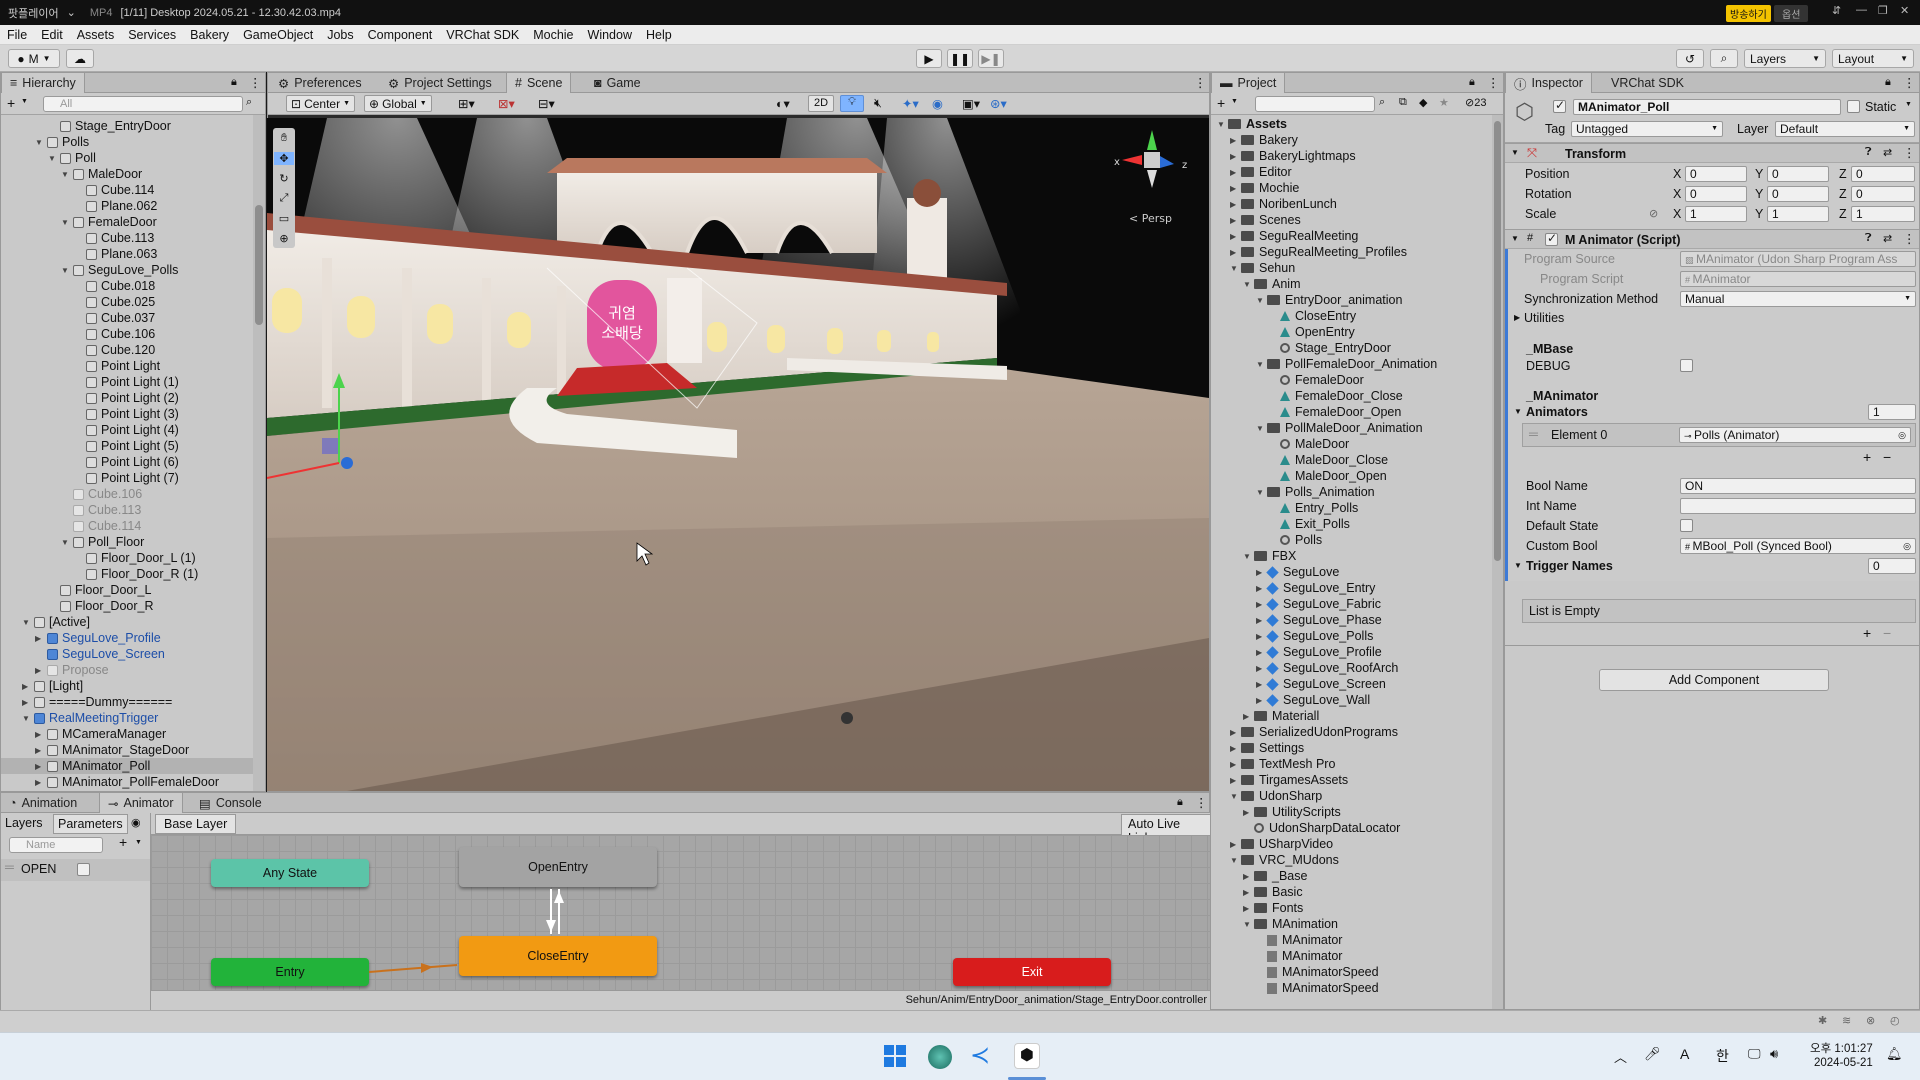 This screenshot has width=1920, height=1080. Describe the element at coordinates (1907, 546) in the screenshot. I see `object-picker-icon: ◎` at that location.